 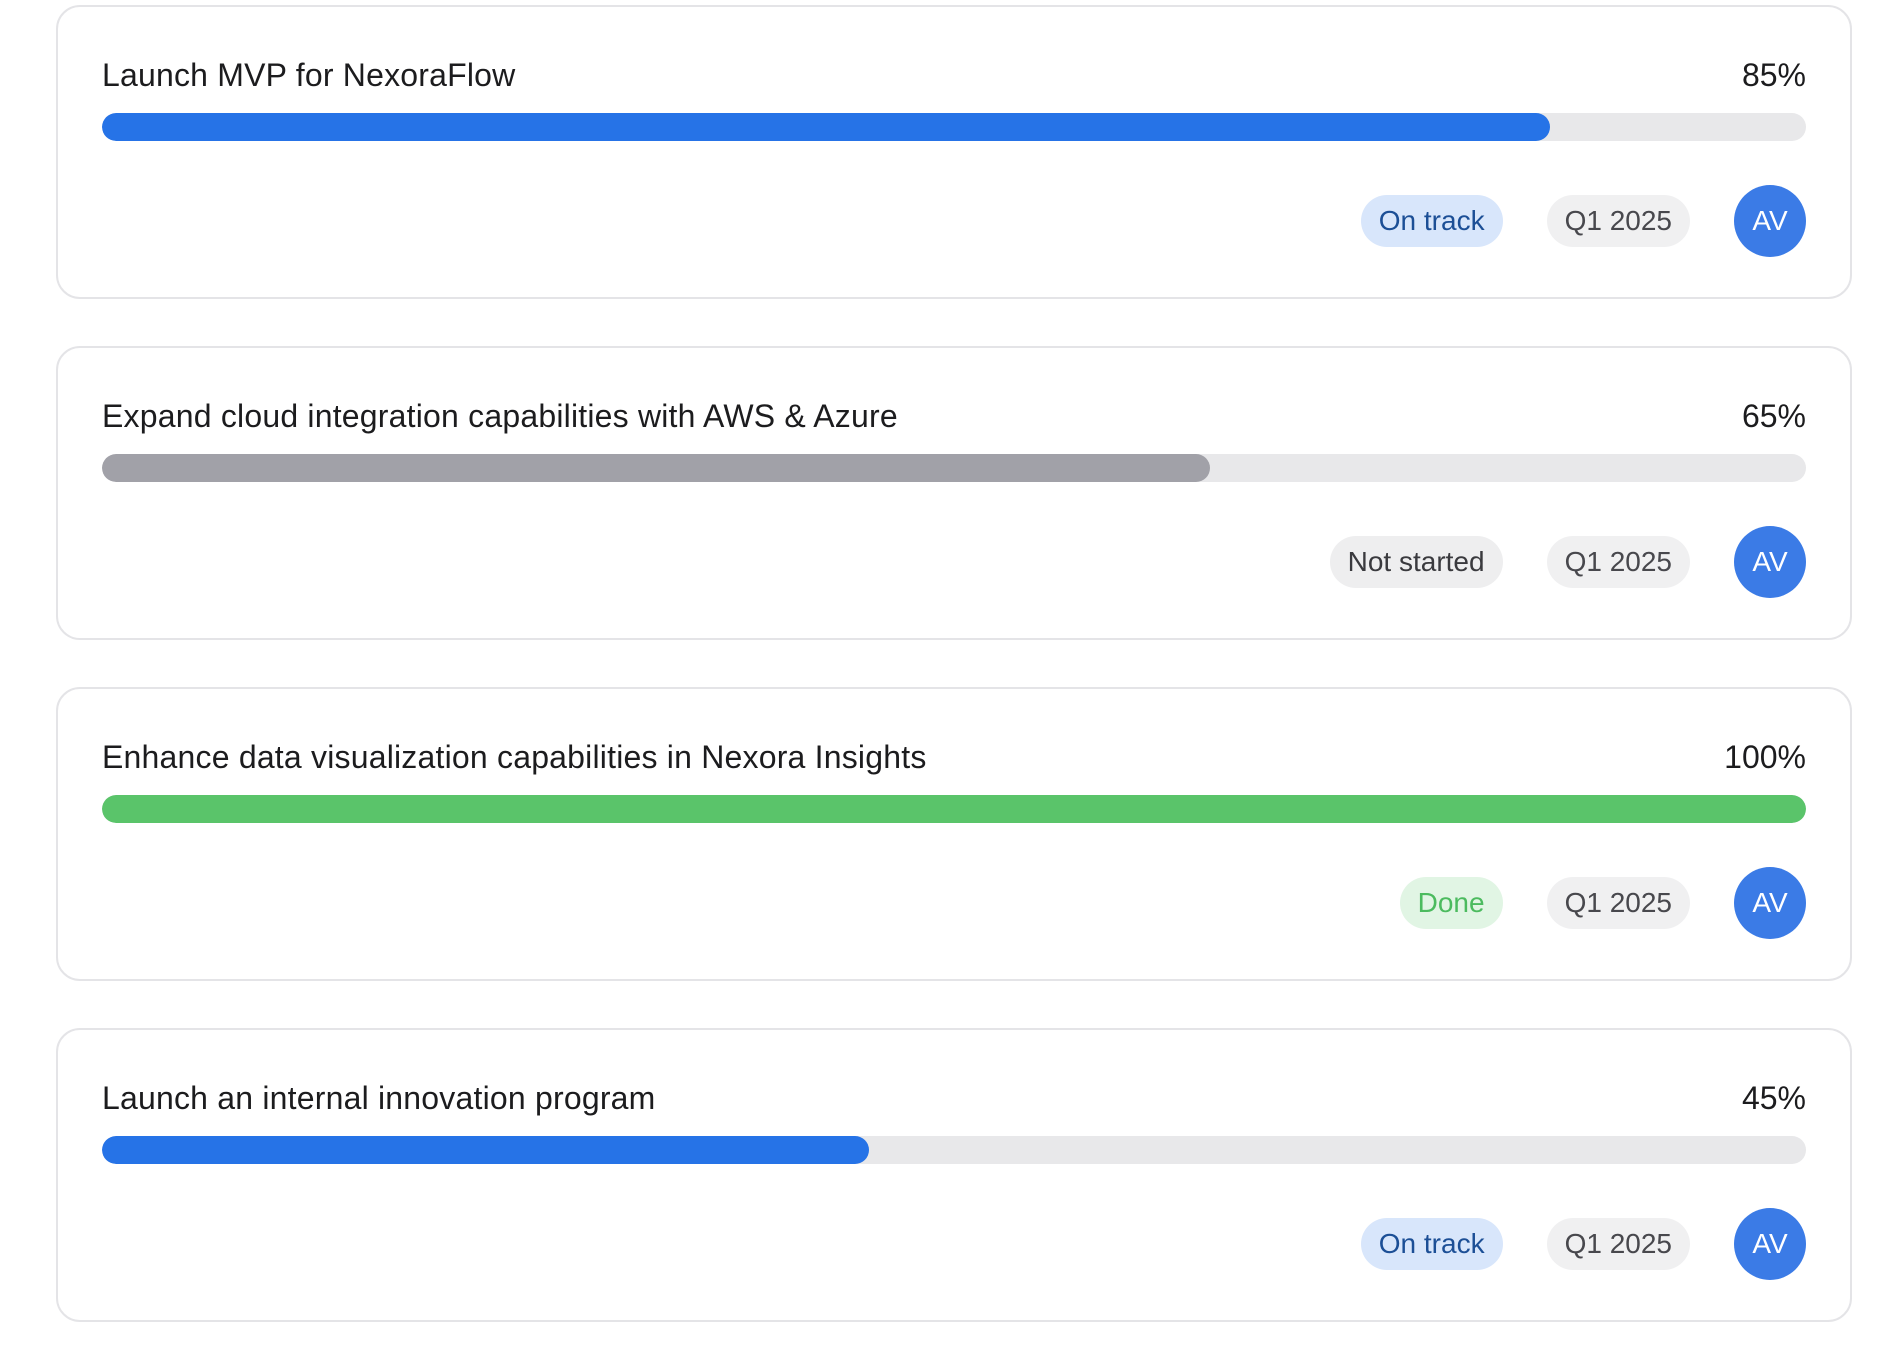 I want to click on goal-progress-percent: 65%, so click(x=1773, y=415).